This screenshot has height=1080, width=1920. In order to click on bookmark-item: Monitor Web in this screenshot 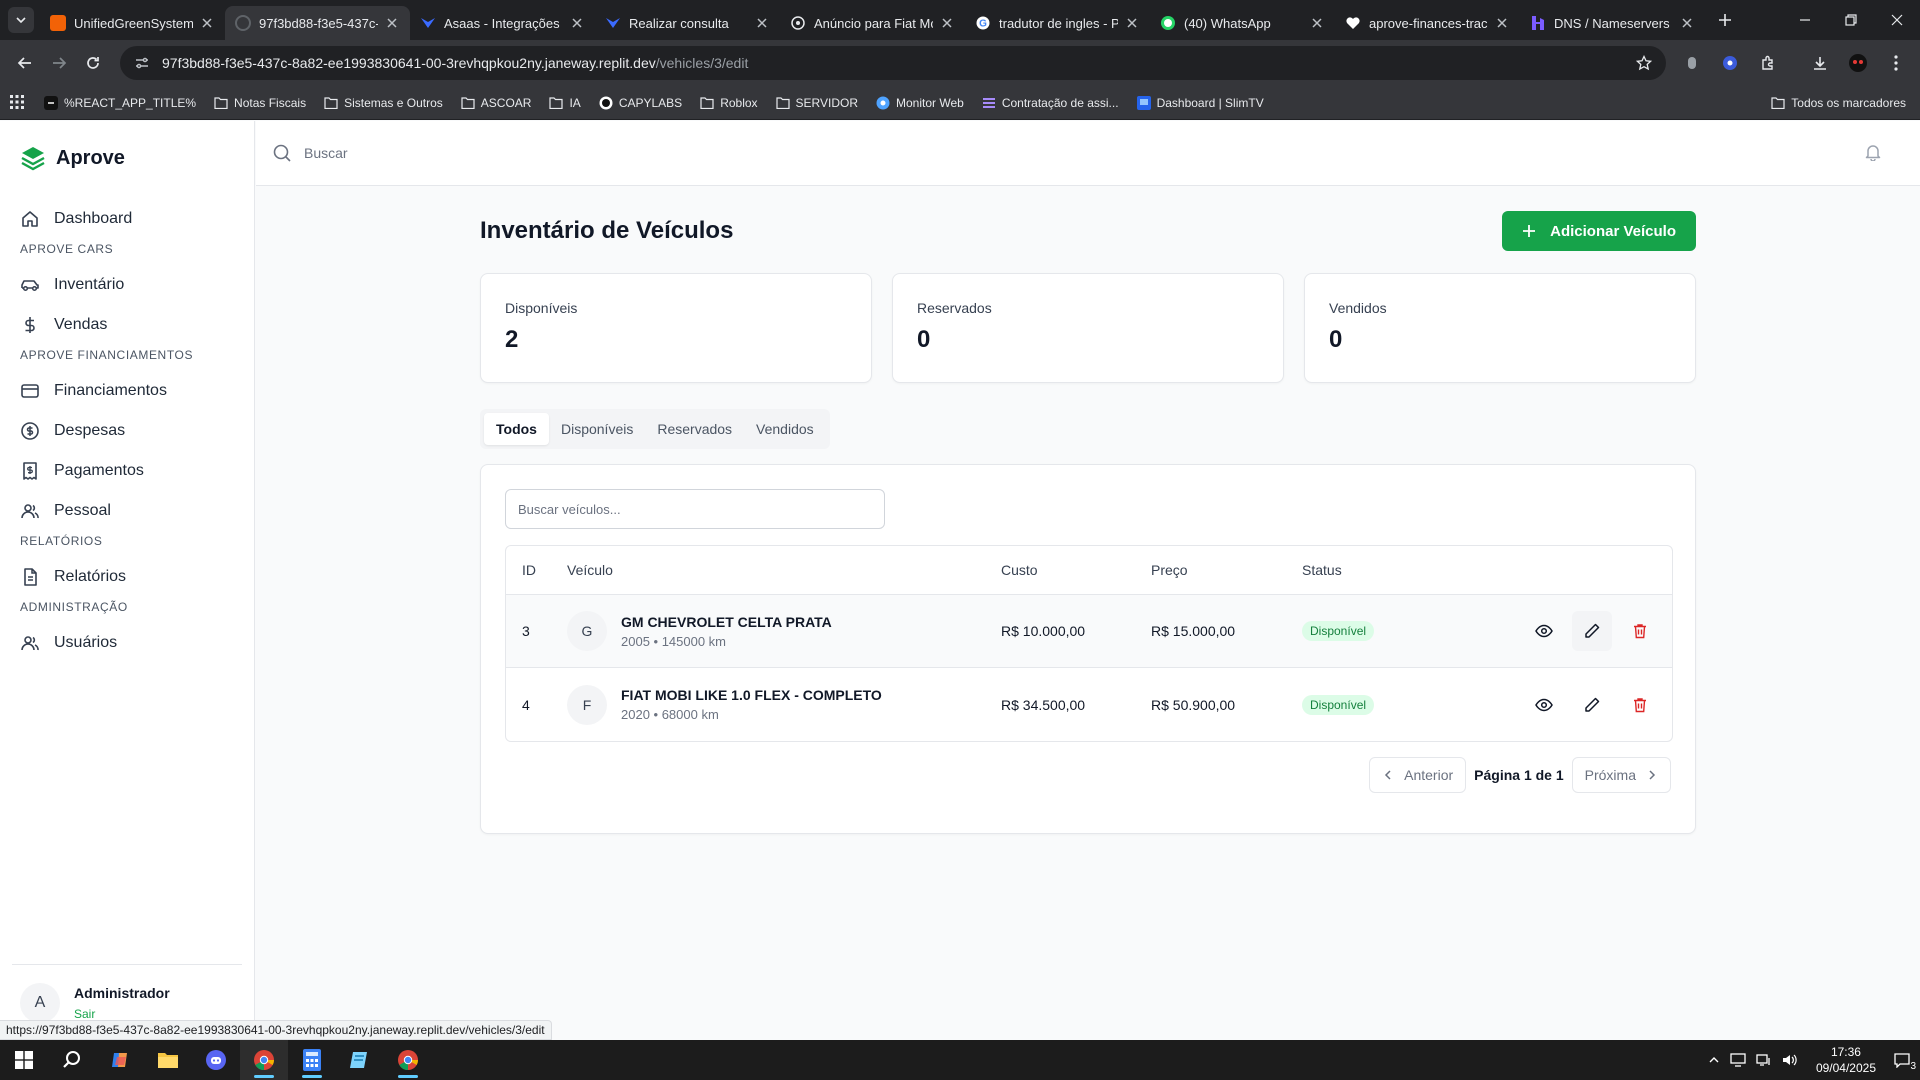, I will do `click(920, 103)`.